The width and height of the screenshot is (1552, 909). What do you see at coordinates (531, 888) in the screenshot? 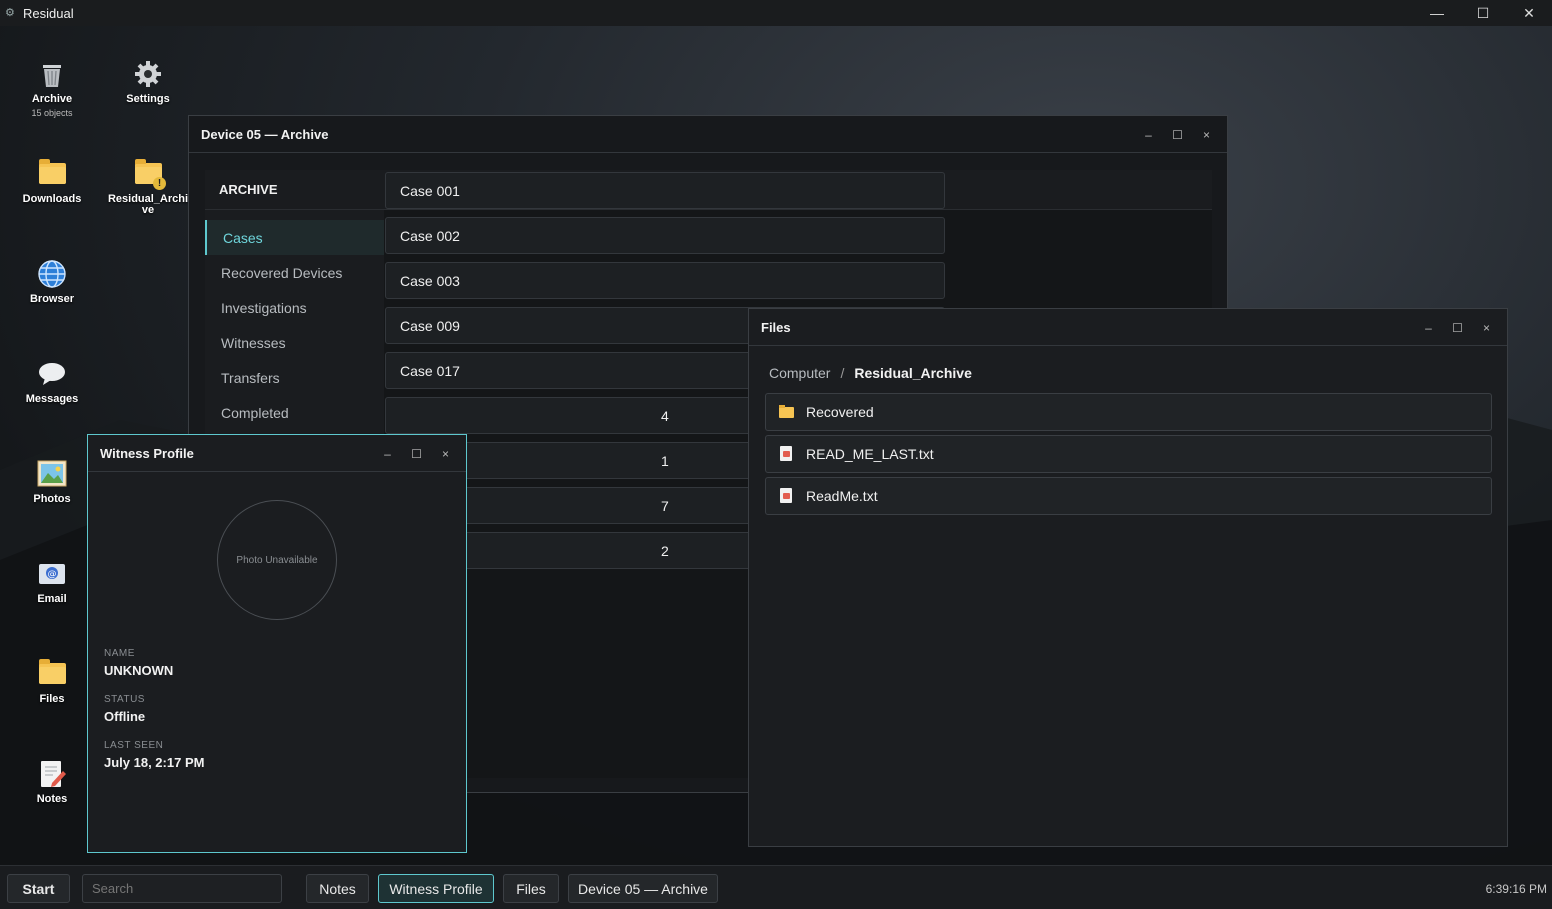
I see `taskbar-button-files: Files` at bounding box center [531, 888].